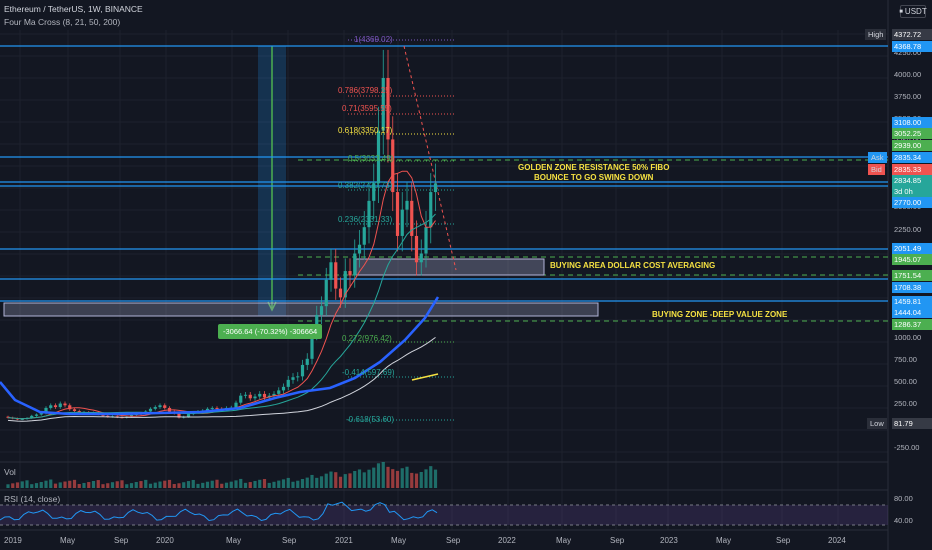  Describe the element at coordinates (912, 301) in the screenshot. I see `price-tag: 1459.81` at that location.